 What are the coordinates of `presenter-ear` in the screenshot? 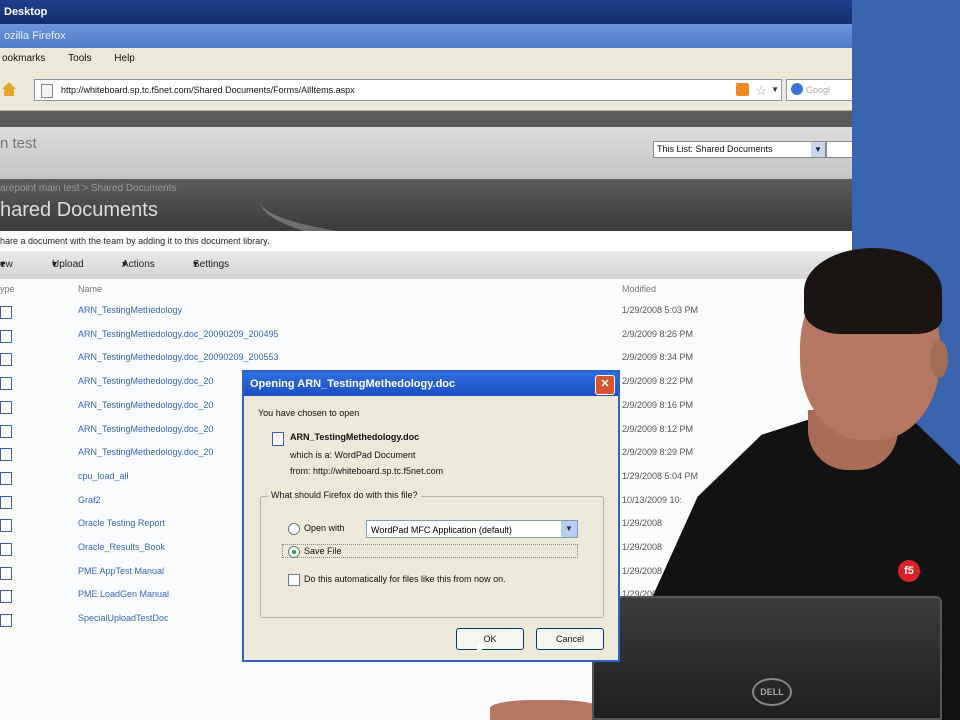 It's located at (939, 359).